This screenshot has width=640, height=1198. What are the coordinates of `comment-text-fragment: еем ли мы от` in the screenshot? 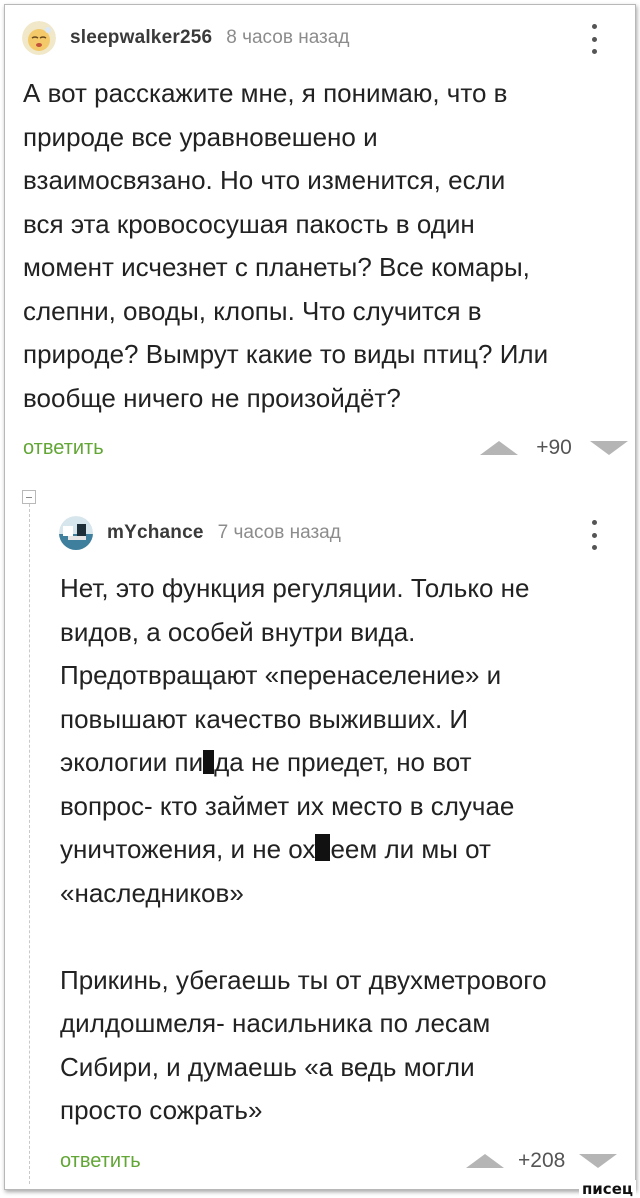 It's located at (410, 849).